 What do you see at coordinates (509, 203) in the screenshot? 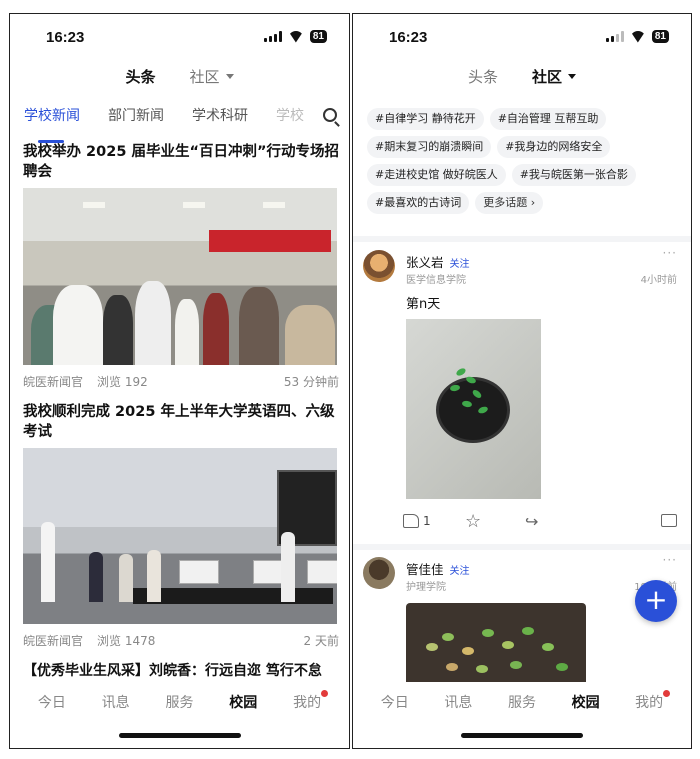
I see `more-topics-button: 更多话题 ›` at bounding box center [509, 203].